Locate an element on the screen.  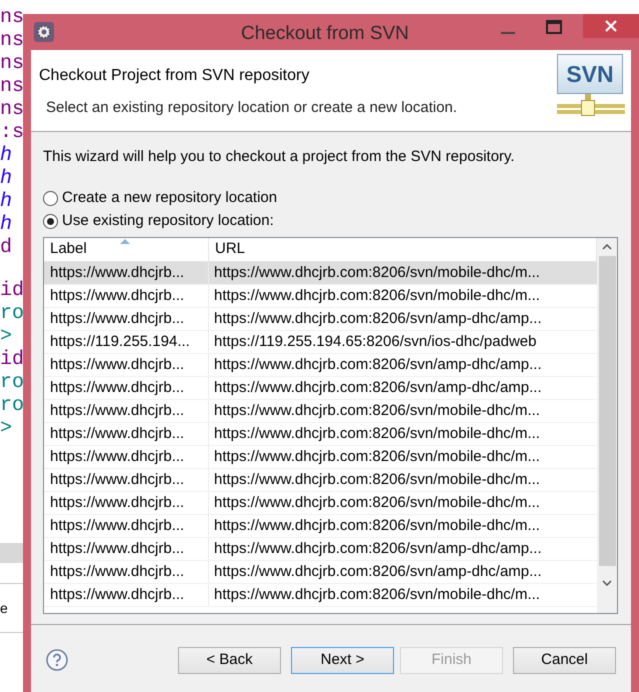
help-icon is located at coordinates (57, 660).